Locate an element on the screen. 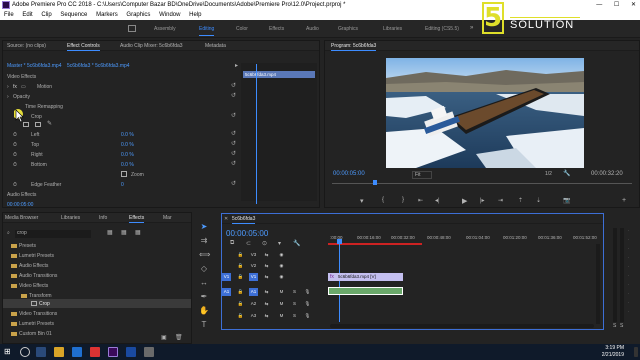 The image size is (640, 360). track-label-a3: A3 is located at coordinates (253, 316).